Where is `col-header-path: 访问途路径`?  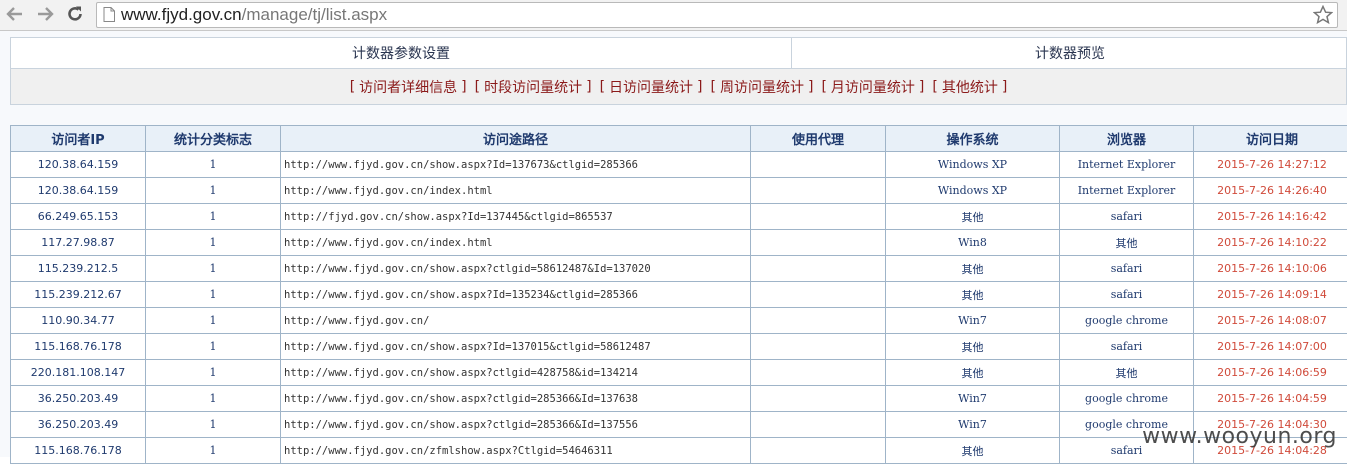
col-header-path: 访问途路径 is located at coordinates (516, 139).